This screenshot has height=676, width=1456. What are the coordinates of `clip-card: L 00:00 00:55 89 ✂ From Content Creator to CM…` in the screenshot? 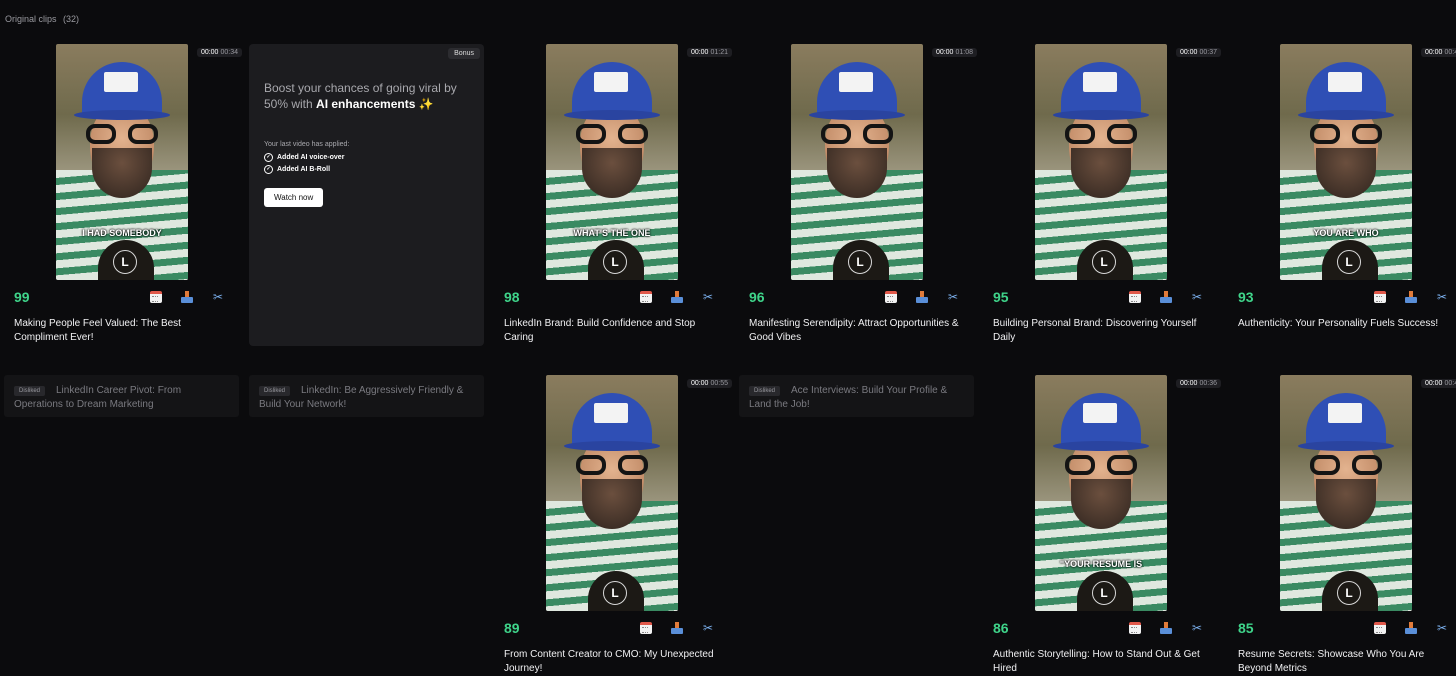 It's located at (613, 525).